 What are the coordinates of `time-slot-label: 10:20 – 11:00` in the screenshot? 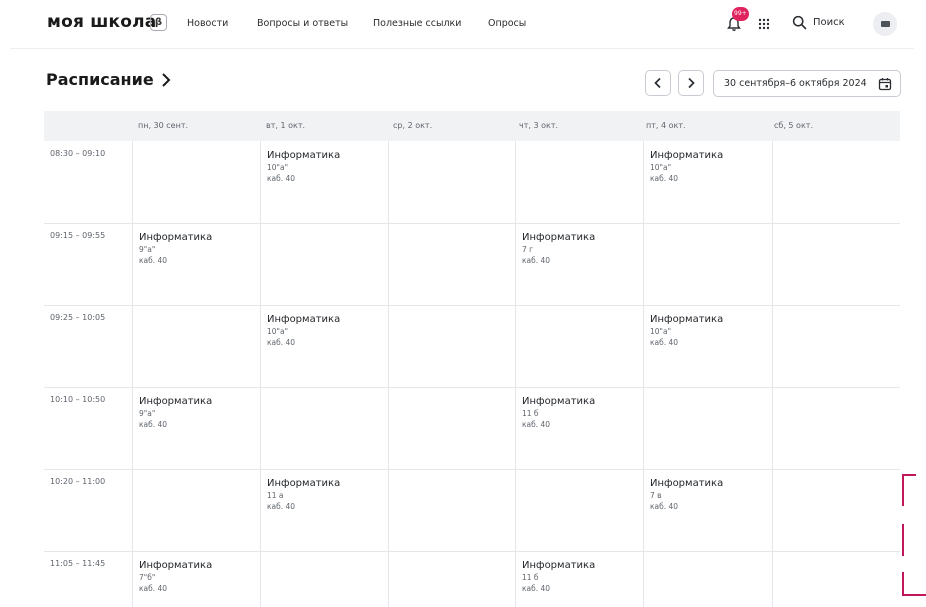 It's located at (78, 481).